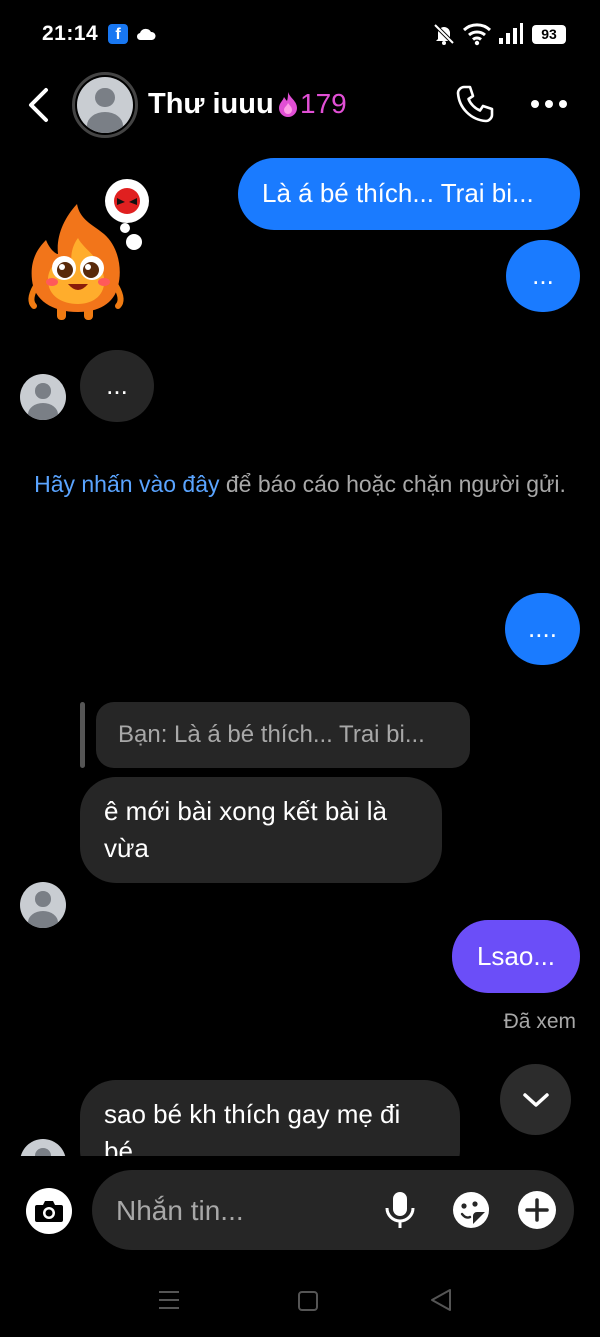 This screenshot has height=1337, width=600. I want to click on menu-nav-icon, so click(169, 1300).